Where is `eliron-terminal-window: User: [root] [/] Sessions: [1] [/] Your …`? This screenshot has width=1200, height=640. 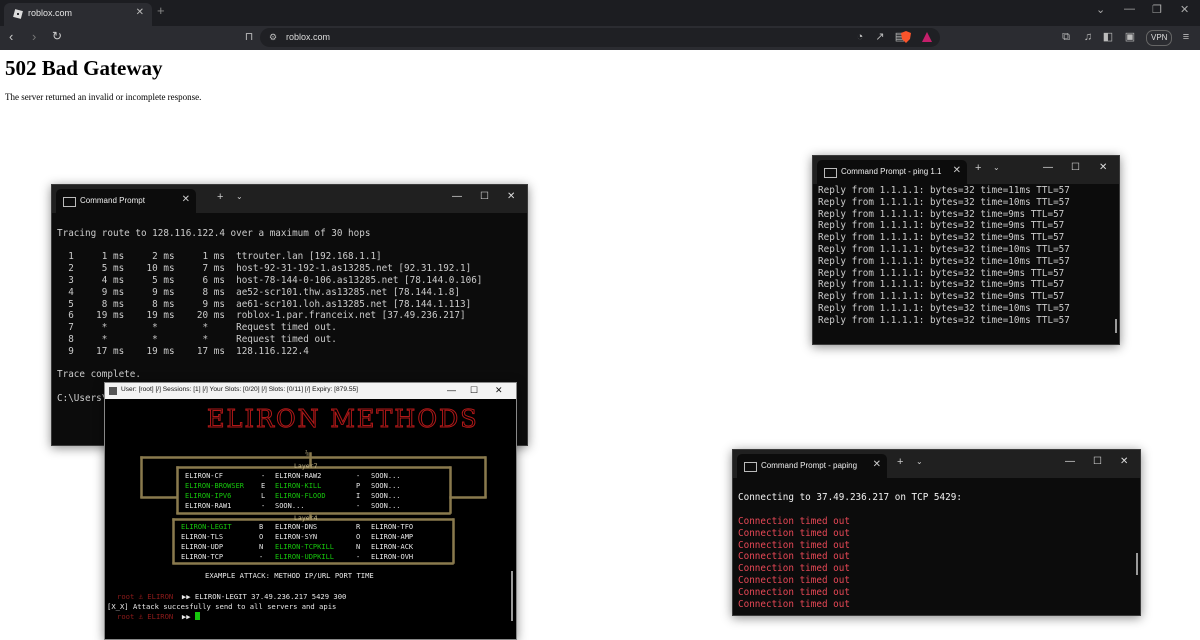 eliron-terminal-window: User: [root] [/] Sessions: [1] [/] Your … is located at coordinates (310, 511).